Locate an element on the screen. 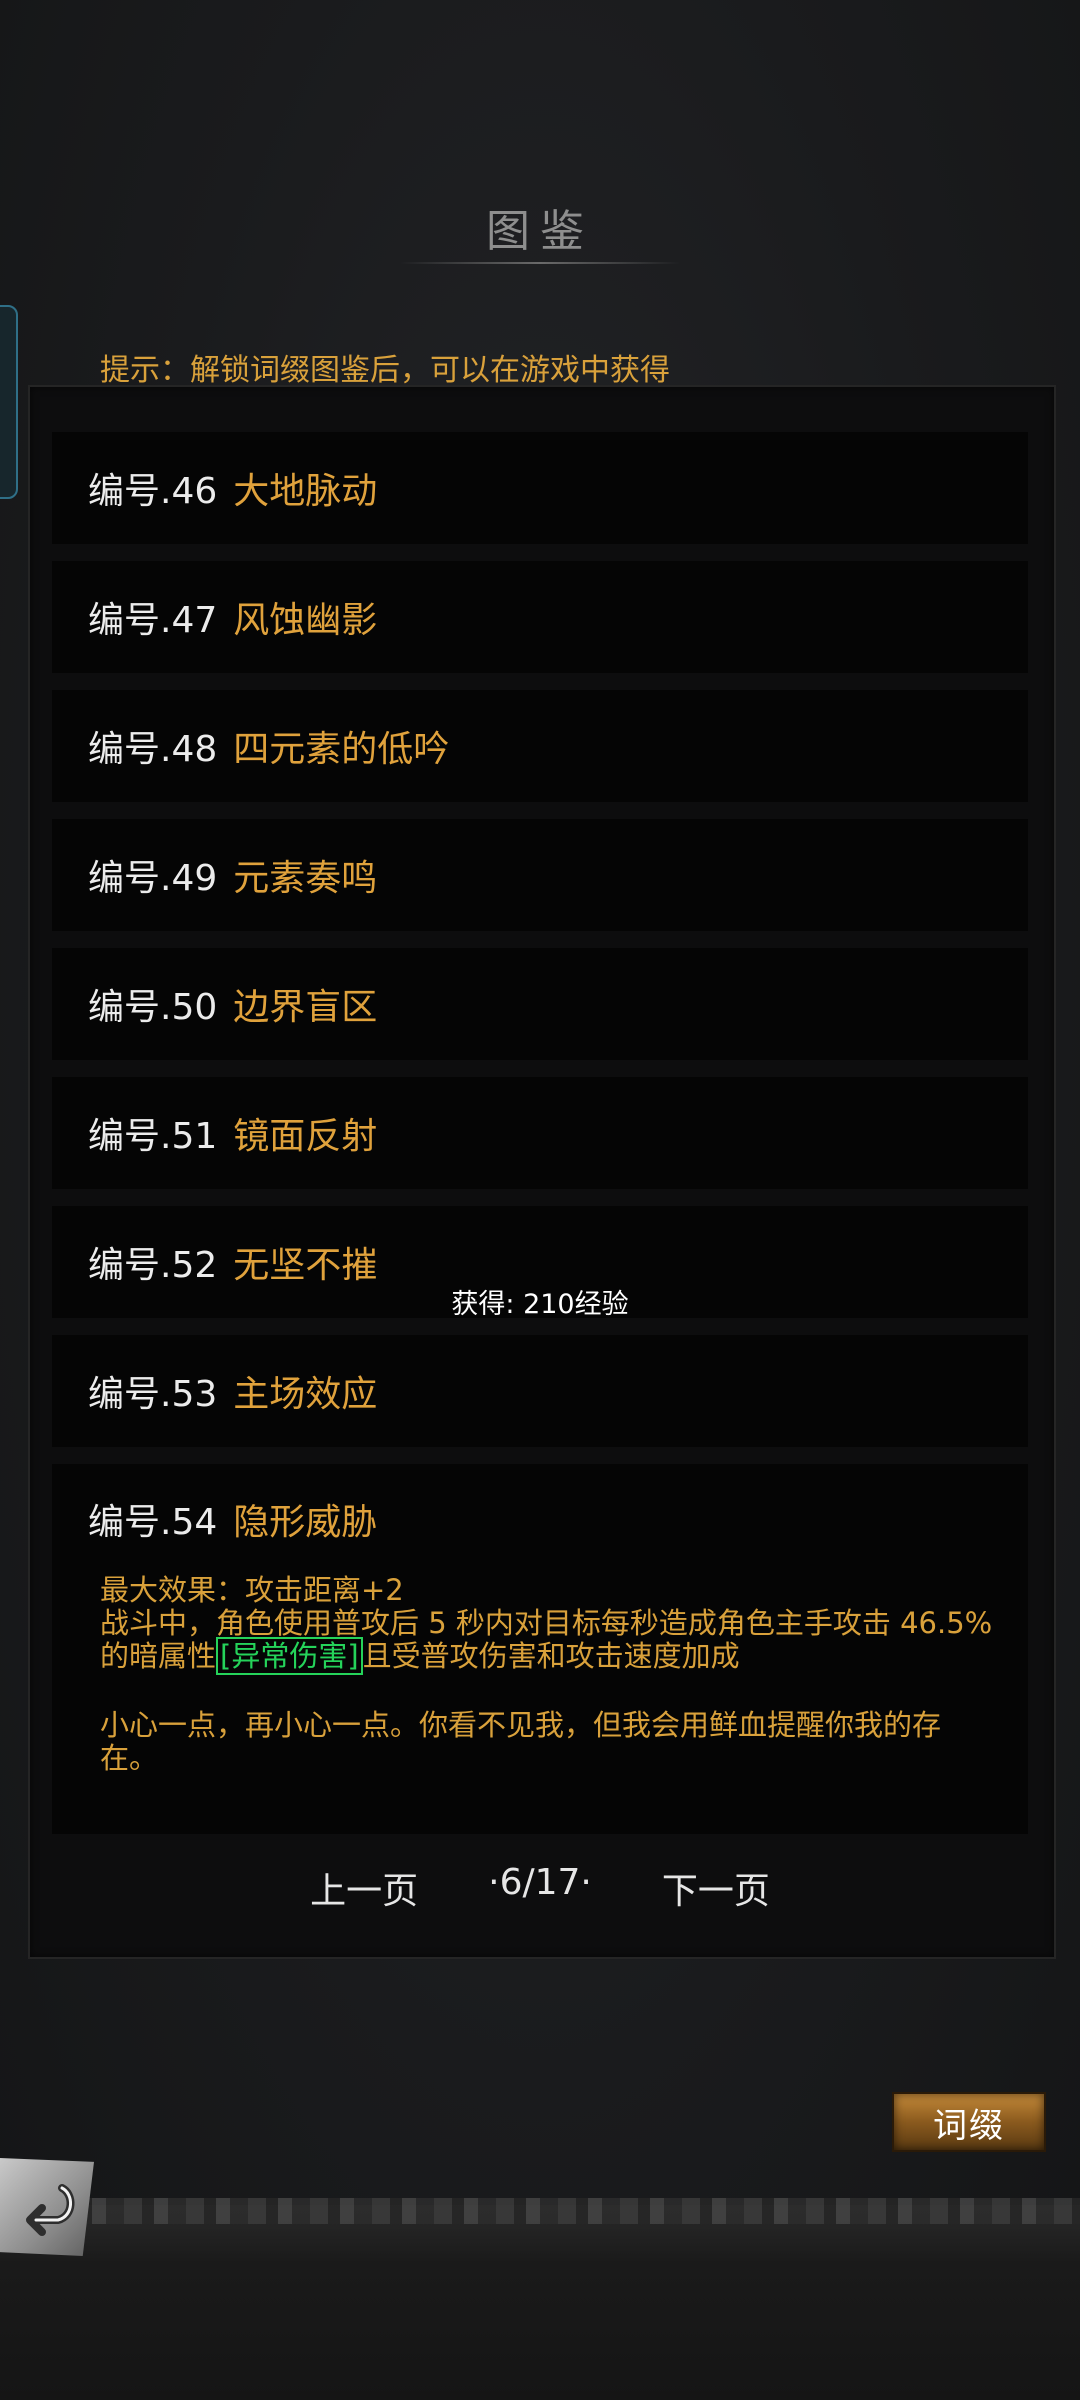 Image resolution: width=1080 pixels, height=2400 pixels. back-button is located at coordinates (47, 2207).